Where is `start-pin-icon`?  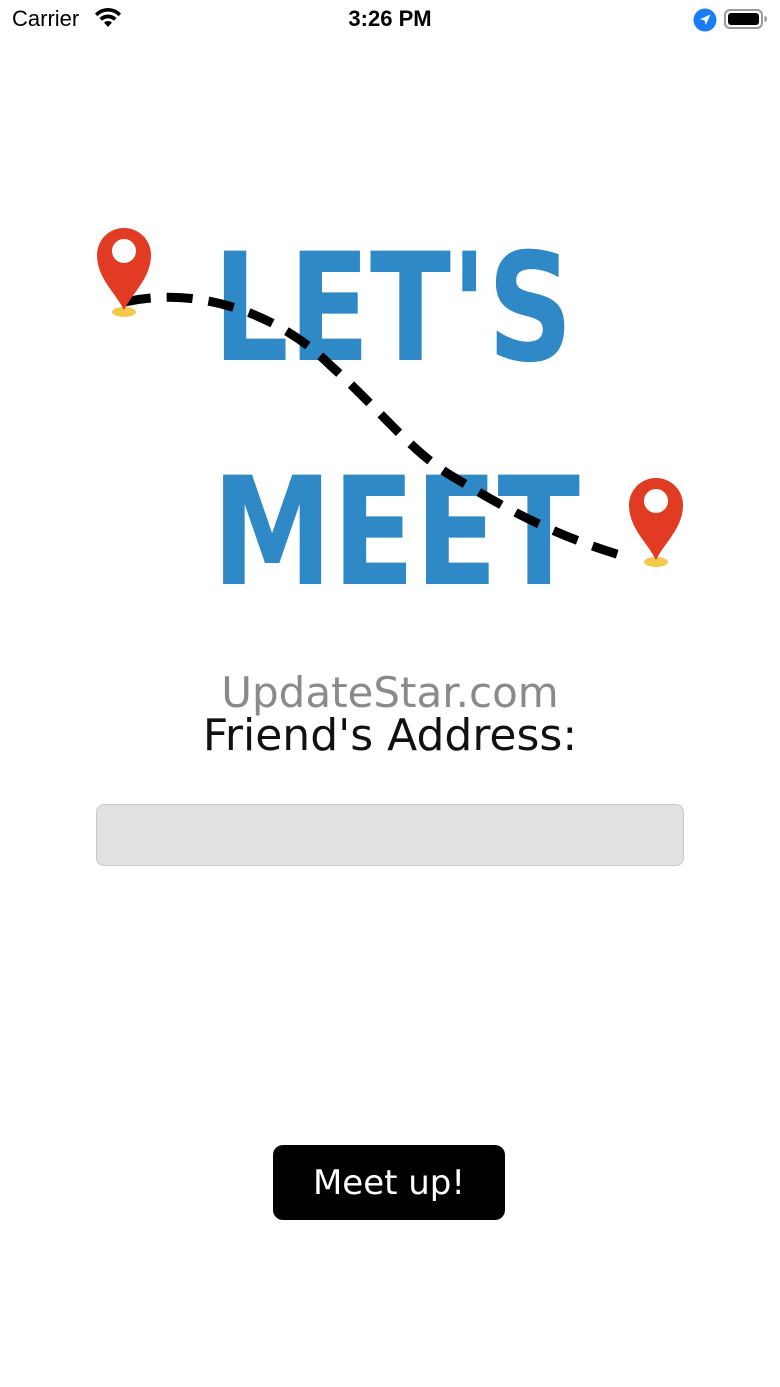 start-pin-icon is located at coordinates (124, 272).